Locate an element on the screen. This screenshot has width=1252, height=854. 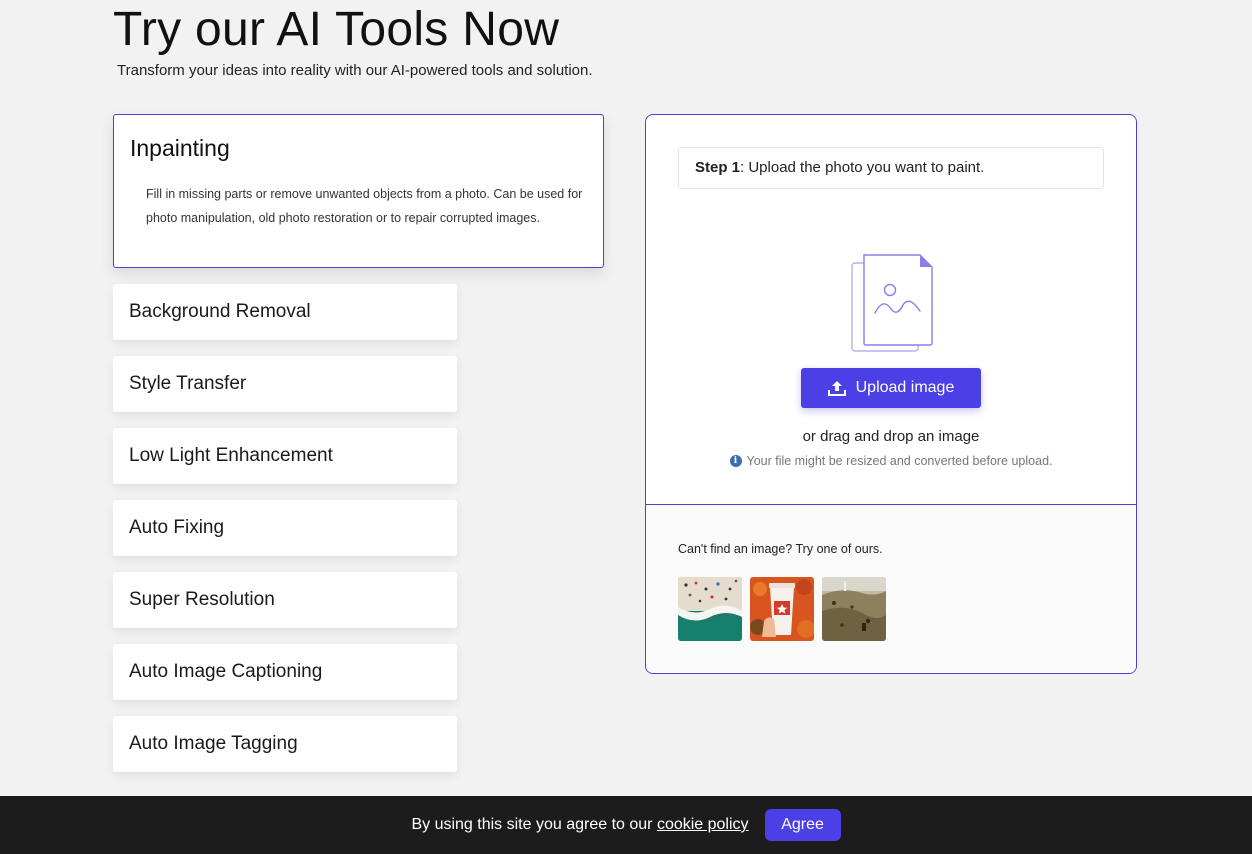
tool-card-style-transfer: Style Transfer is located at coordinates (285, 384).